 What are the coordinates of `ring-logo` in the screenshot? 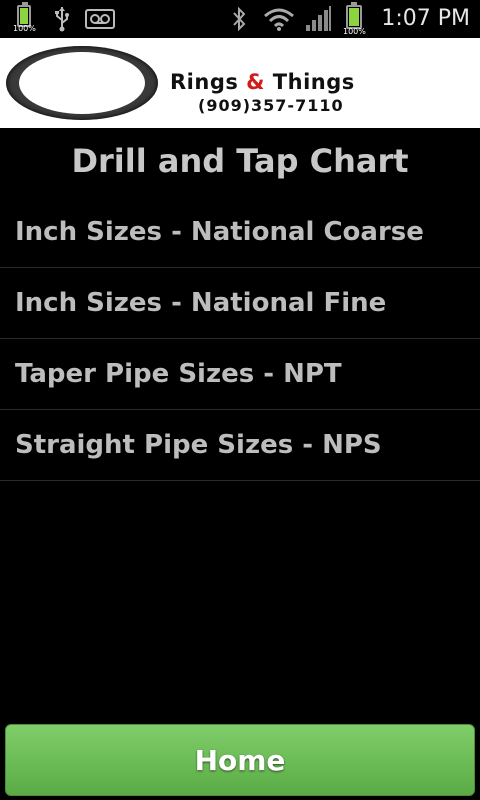 It's located at (82, 83).